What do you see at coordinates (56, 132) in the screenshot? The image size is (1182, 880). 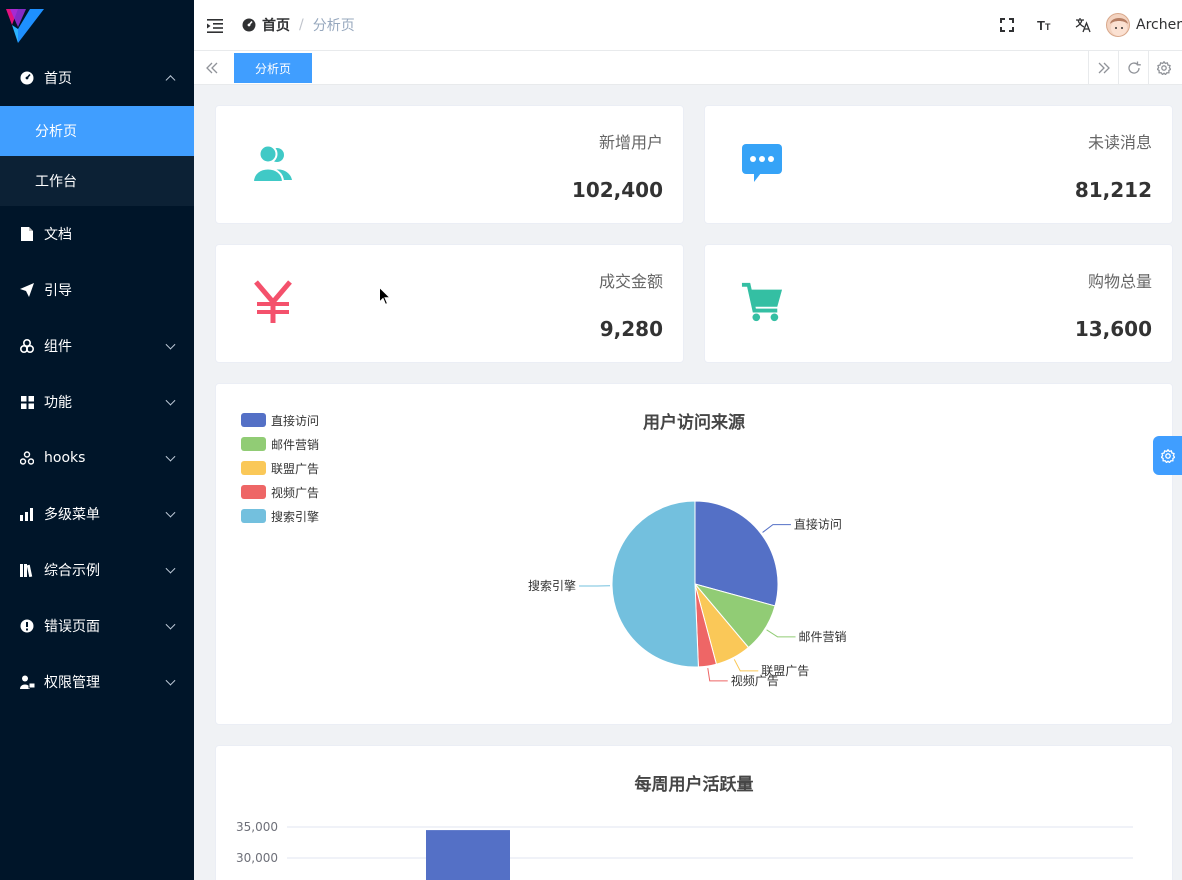 I see `sidebar-item-label: 分析页` at bounding box center [56, 132].